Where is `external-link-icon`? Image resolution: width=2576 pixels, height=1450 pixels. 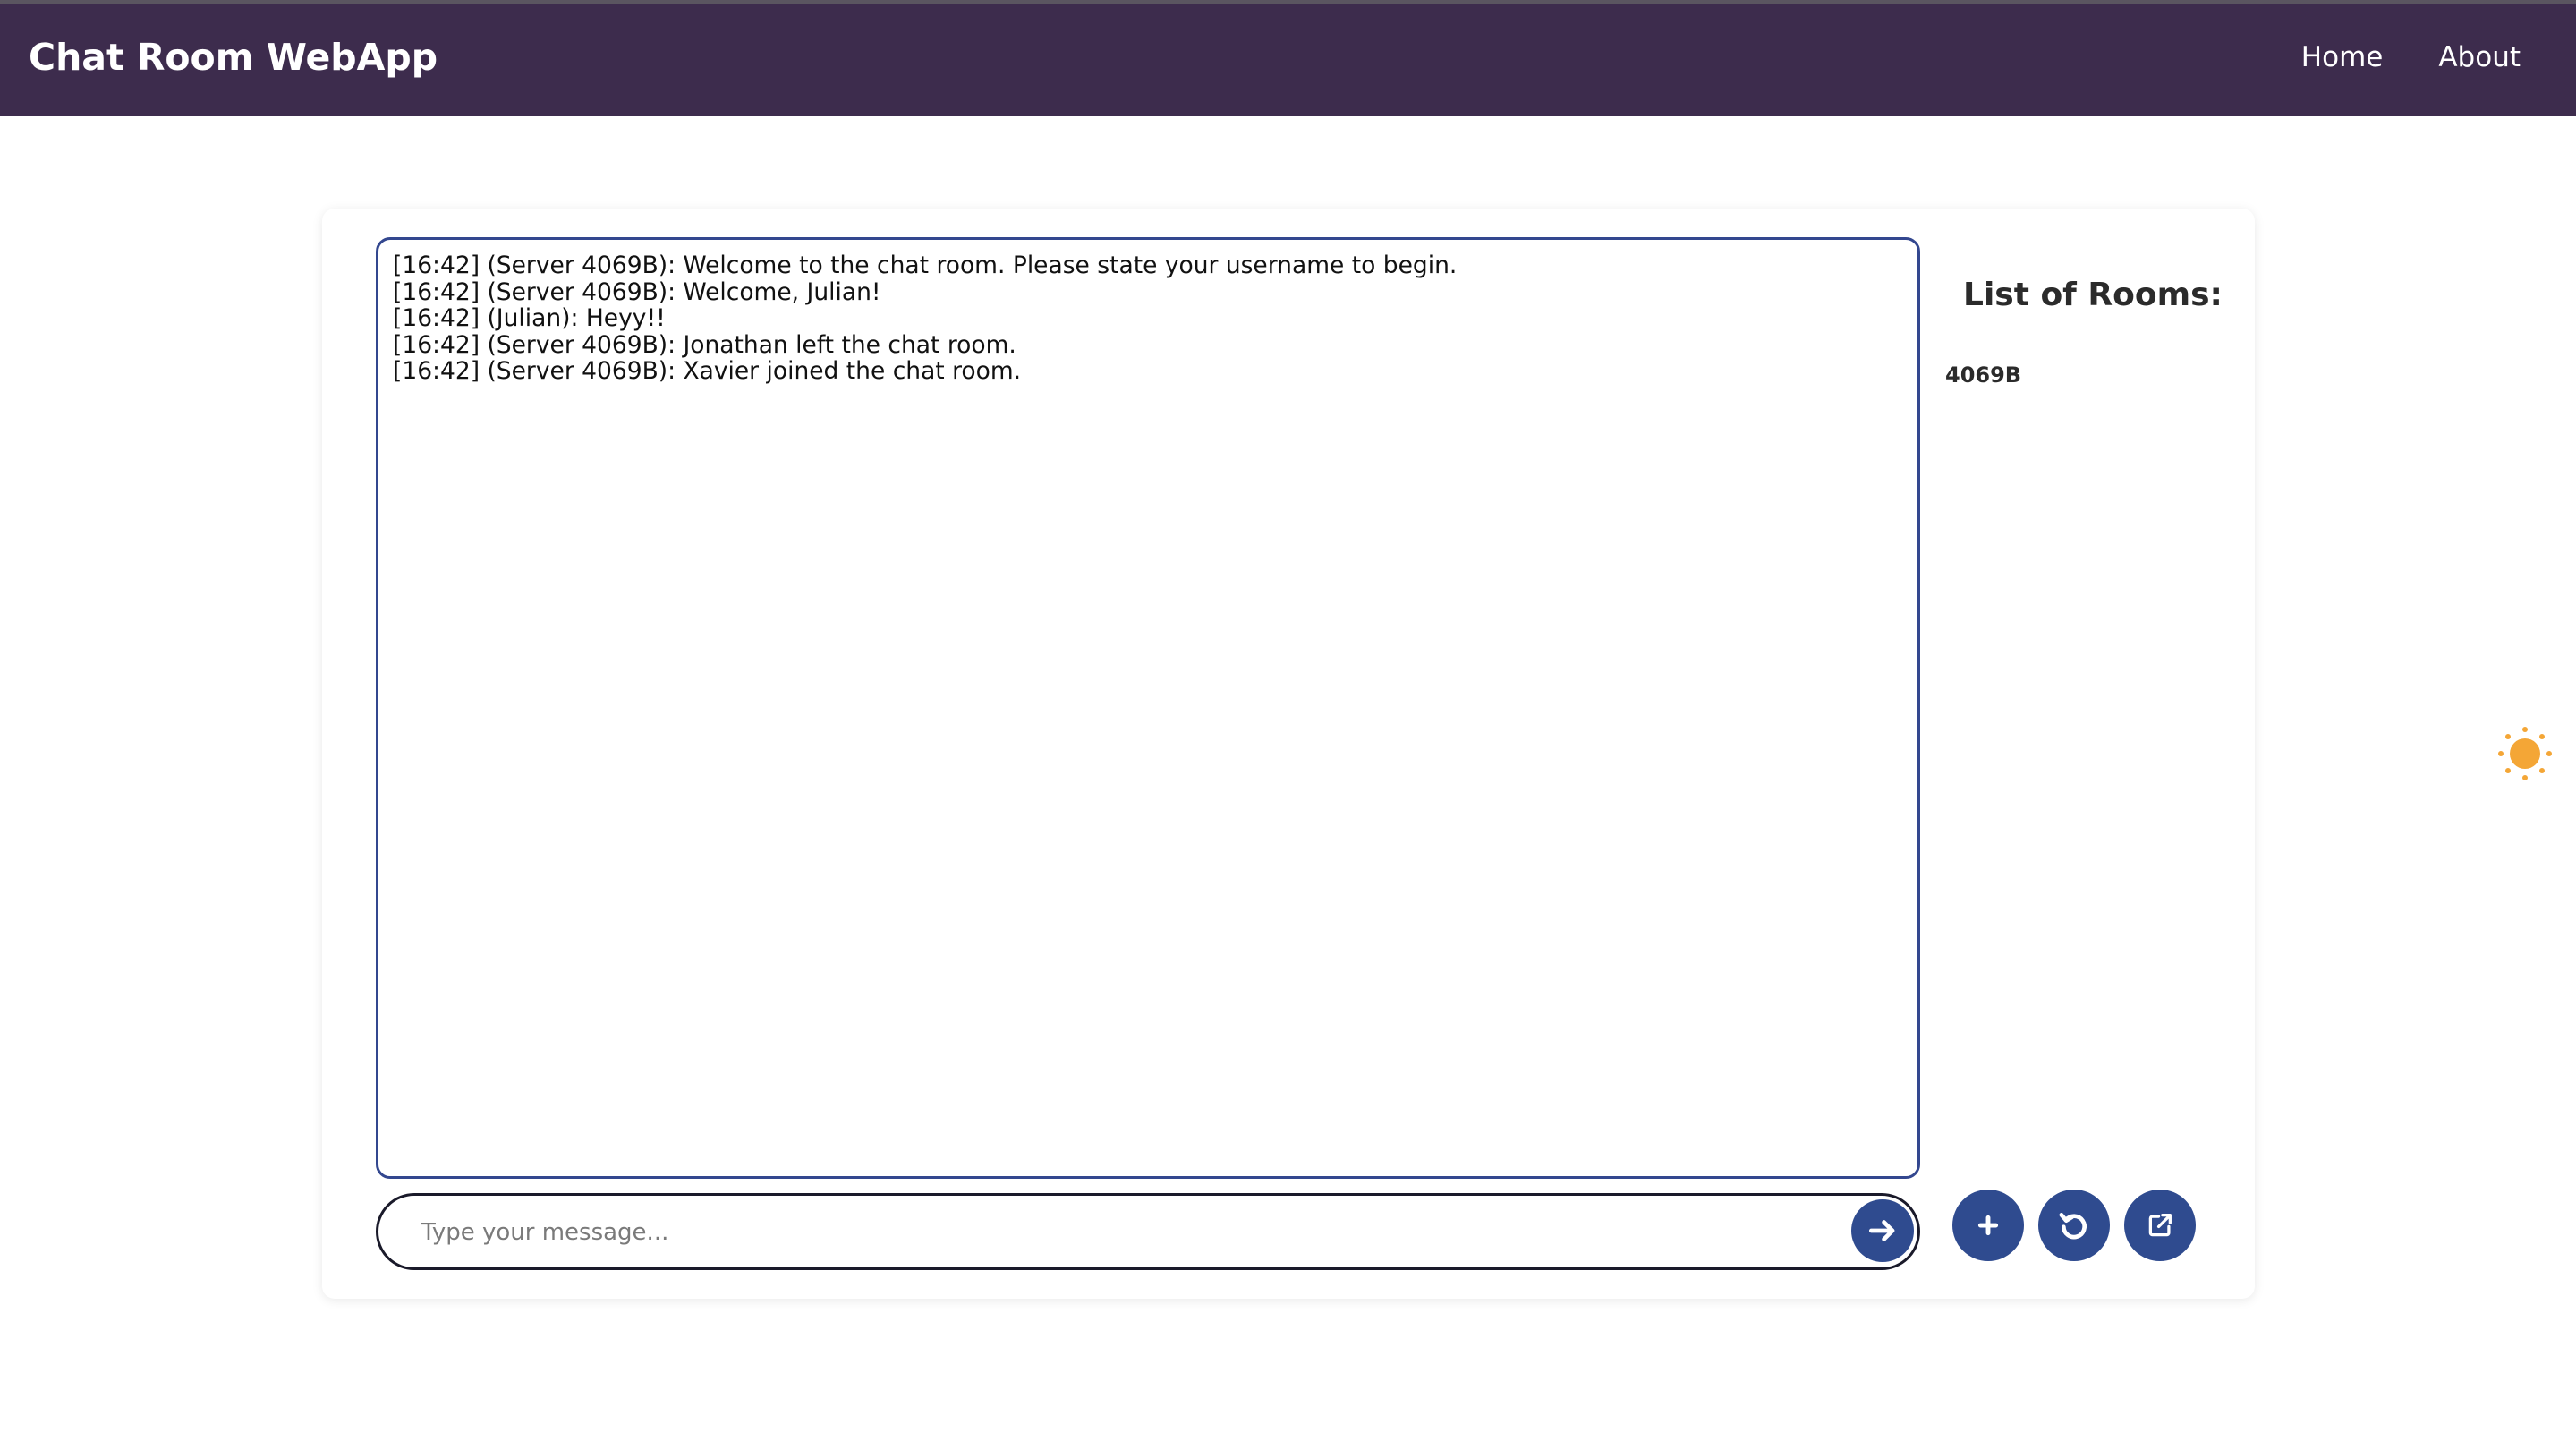
external-link-icon is located at coordinates (2160, 1225).